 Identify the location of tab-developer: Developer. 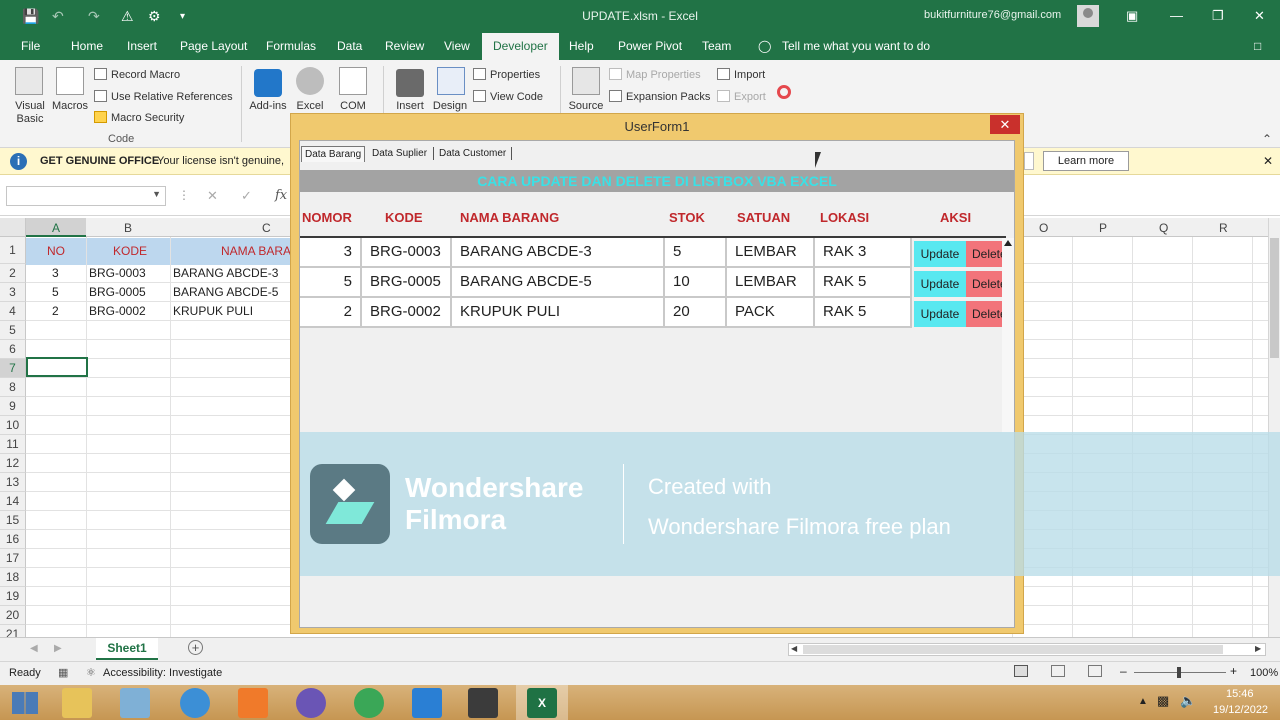
(520, 46).